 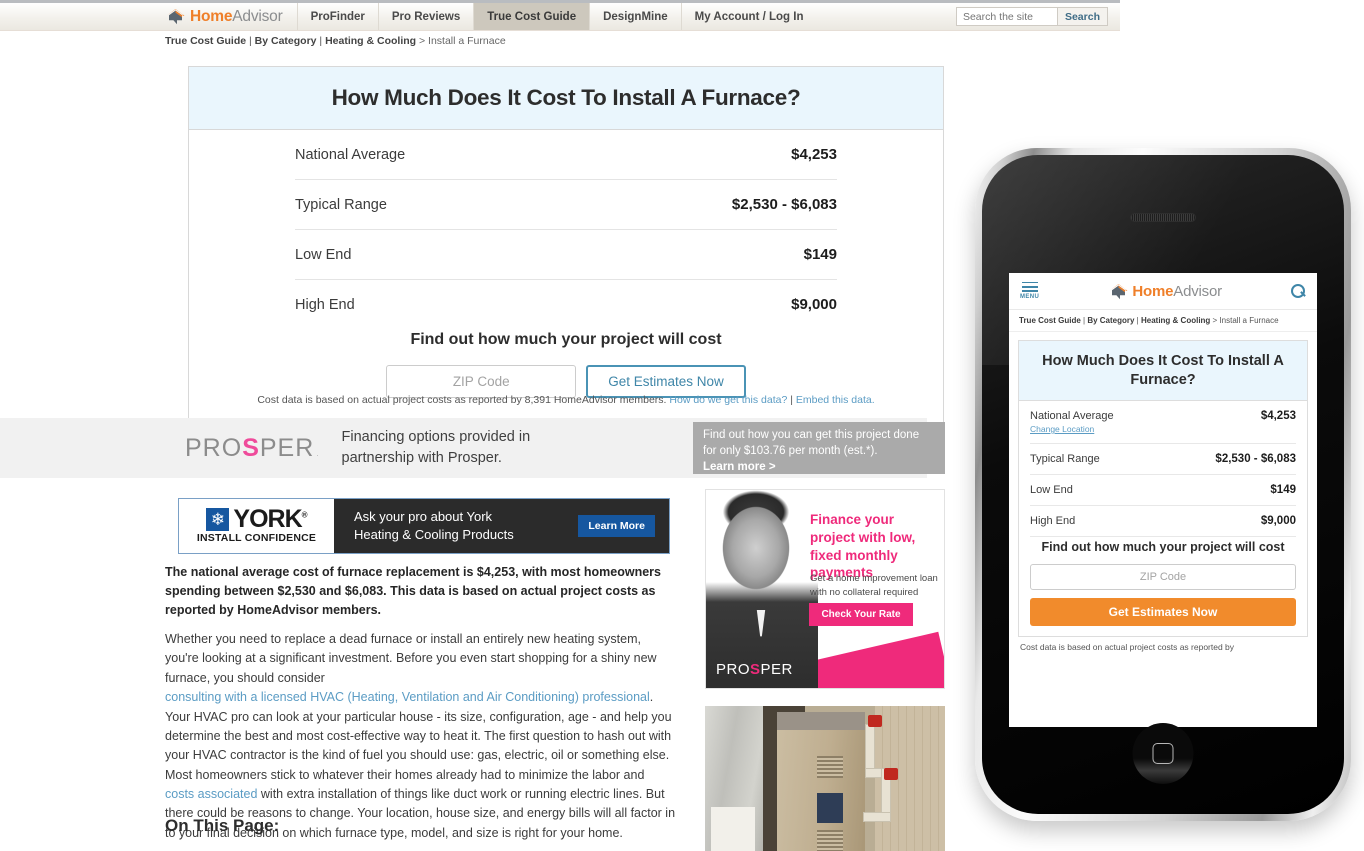 What do you see at coordinates (1072, 416) in the screenshot?
I see `mobile-cost-row-label: National Average` at bounding box center [1072, 416].